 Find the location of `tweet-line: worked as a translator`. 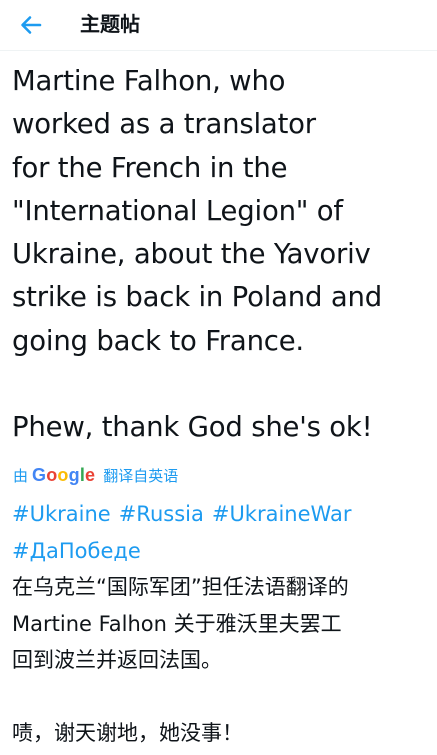

tweet-line: worked as a translator is located at coordinates (164, 124).